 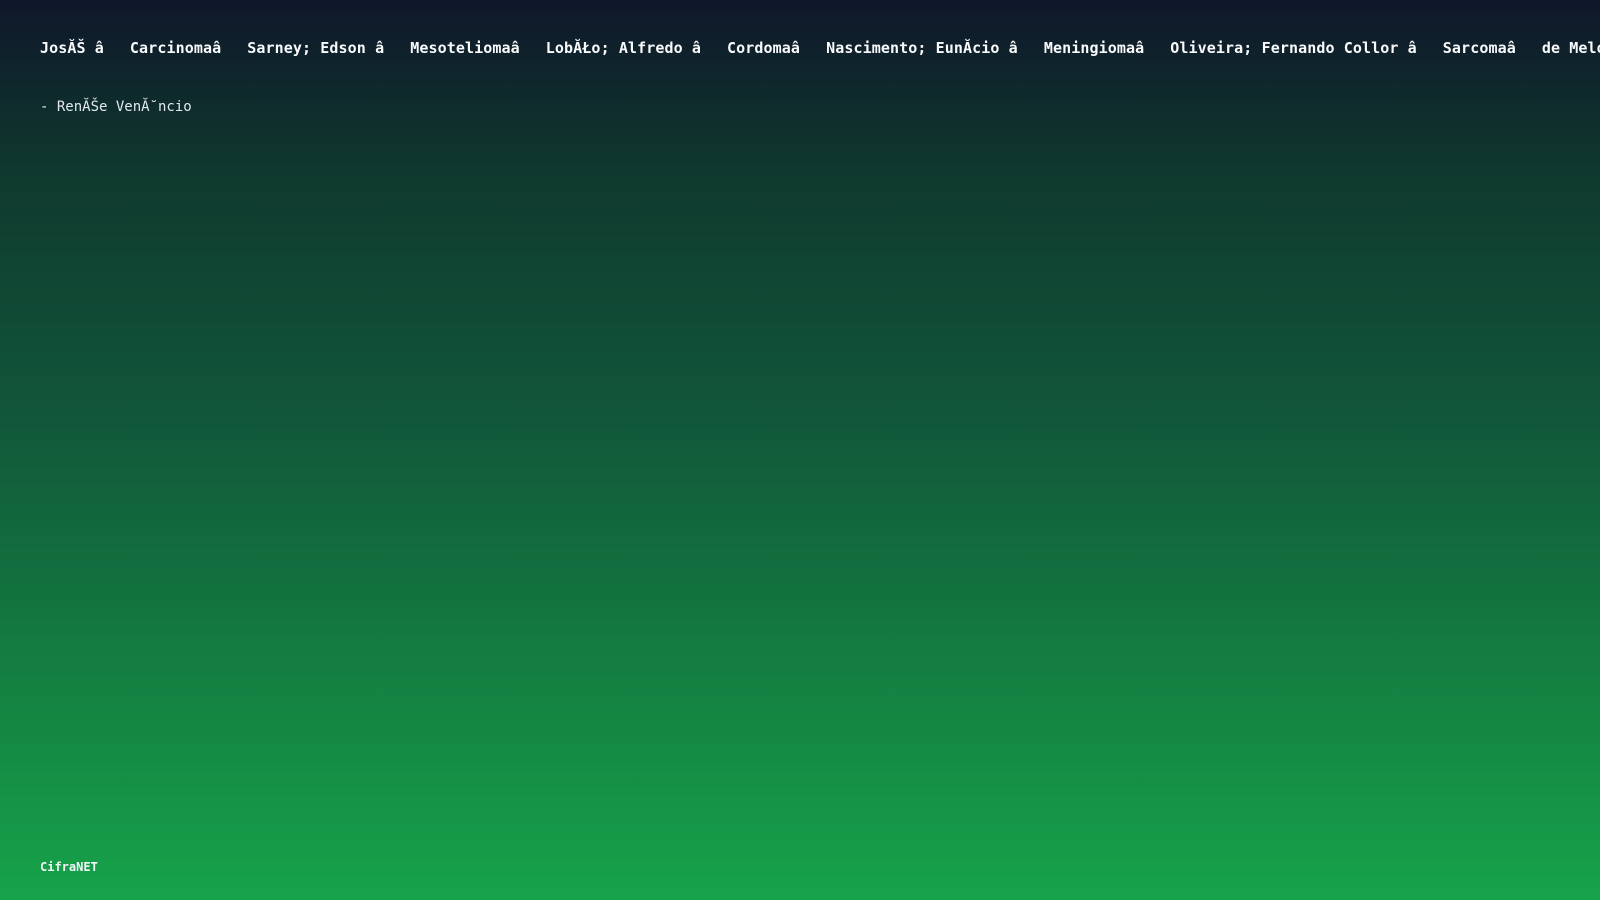 What do you see at coordinates (623, 48) in the screenshot?
I see `marquee-item: LobĂŁo; Alfredo â` at bounding box center [623, 48].